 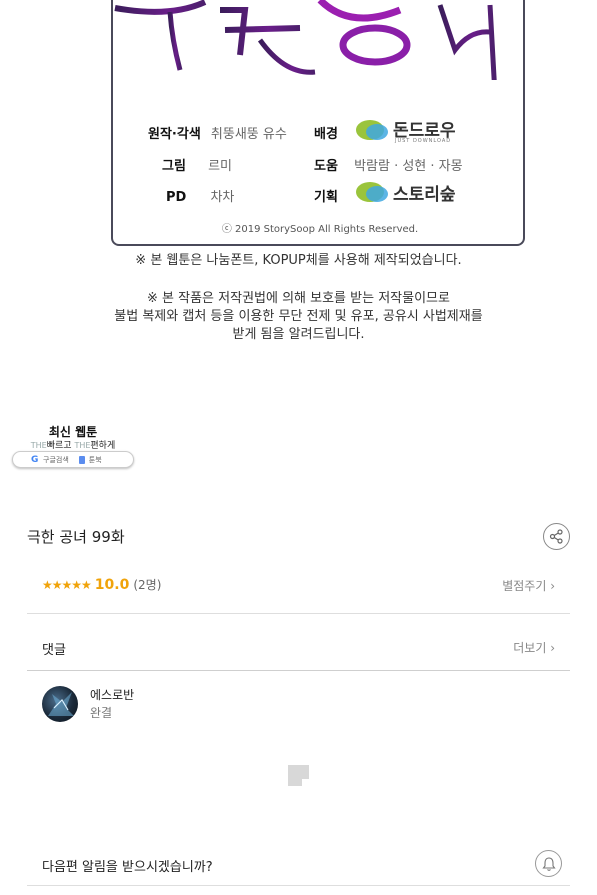 I want to click on credit-label: 원작·각색, so click(x=174, y=134).